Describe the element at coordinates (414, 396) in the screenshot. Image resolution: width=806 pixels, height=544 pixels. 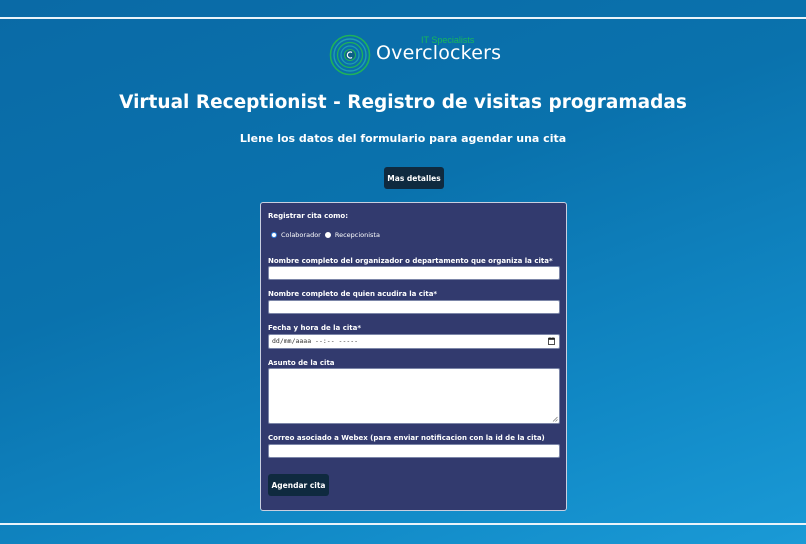
I see `subject-textarea` at that location.